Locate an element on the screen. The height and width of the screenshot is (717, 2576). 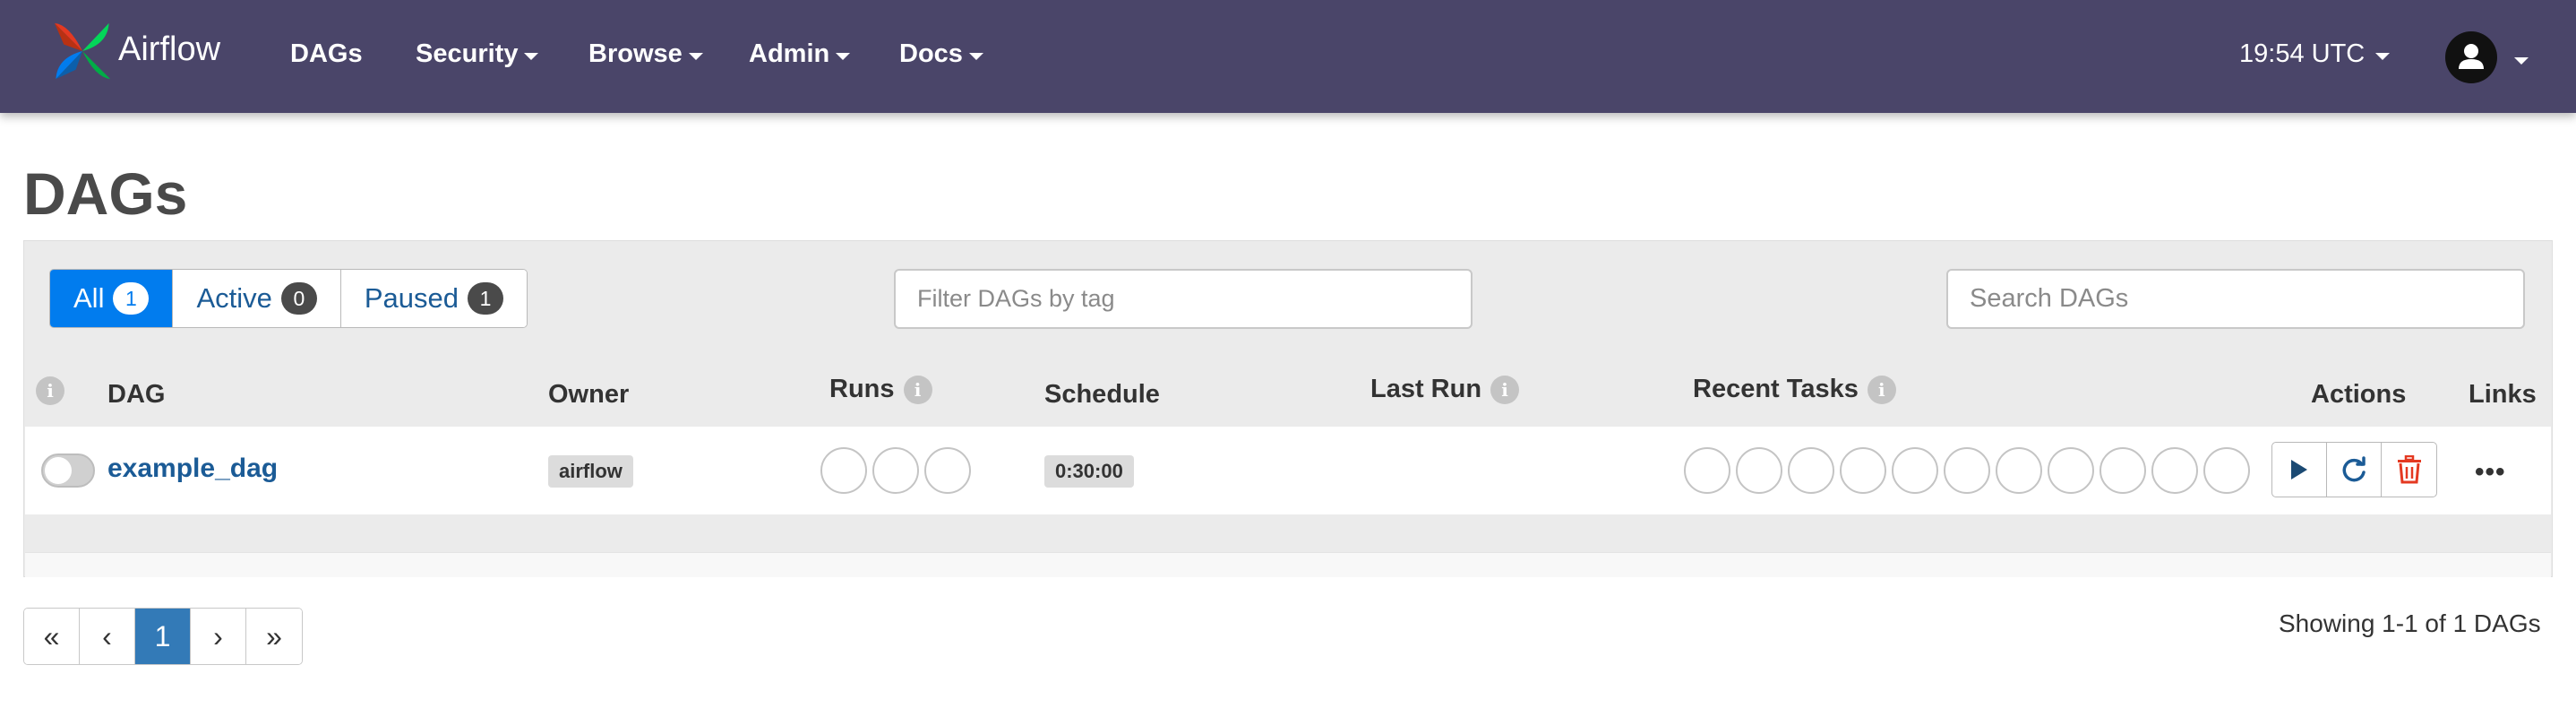
nav-docs-label: Docs is located at coordinates (931, 53).